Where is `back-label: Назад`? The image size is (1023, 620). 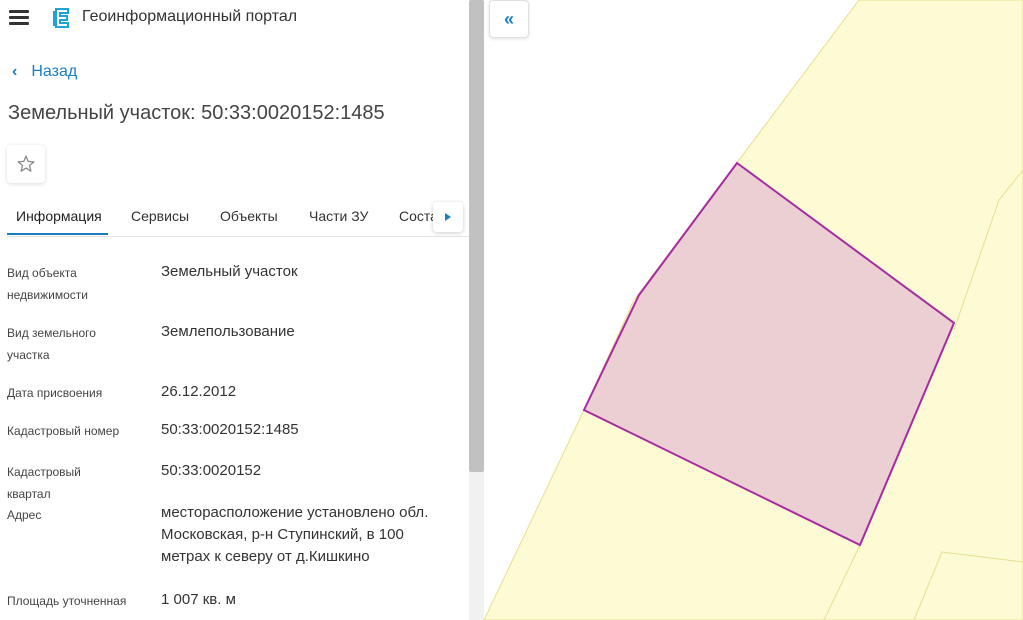 back-label: Назад is located at coordinates (54, 71).